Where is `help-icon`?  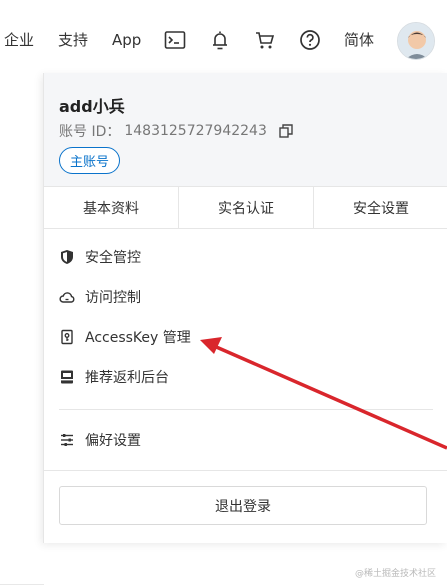 help-icon is located at coordinates (310, 40).